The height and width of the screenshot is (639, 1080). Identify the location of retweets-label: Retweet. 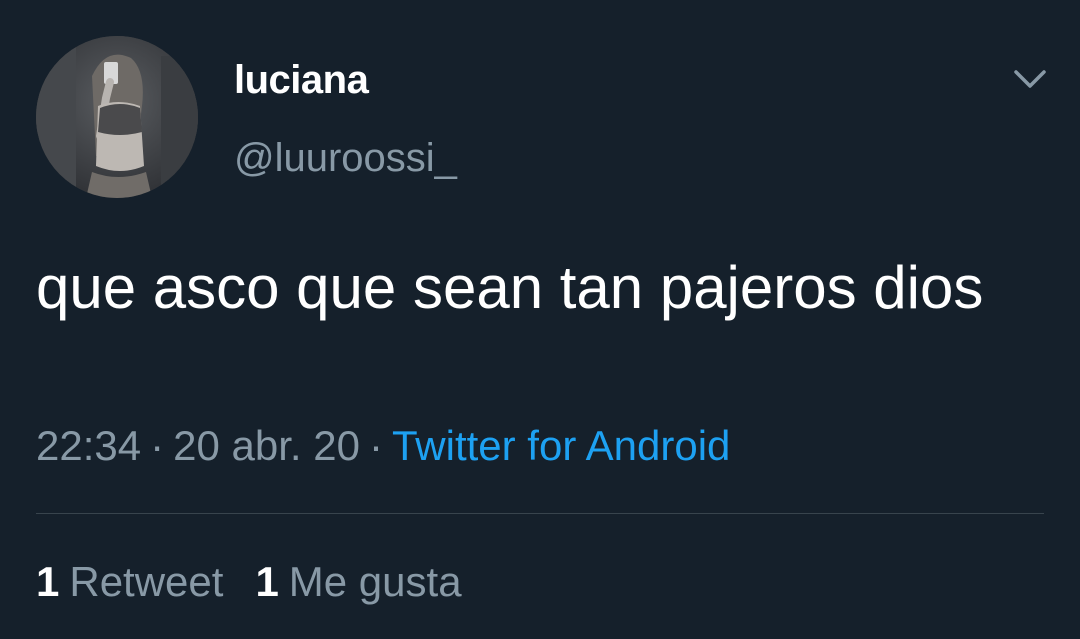
(146, 581).